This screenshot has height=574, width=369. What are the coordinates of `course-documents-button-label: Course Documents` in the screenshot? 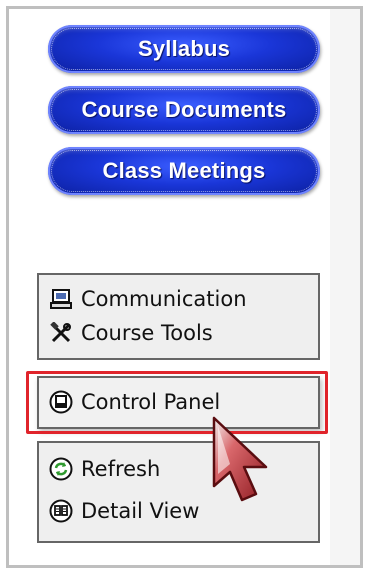 It's located at (184, 109).